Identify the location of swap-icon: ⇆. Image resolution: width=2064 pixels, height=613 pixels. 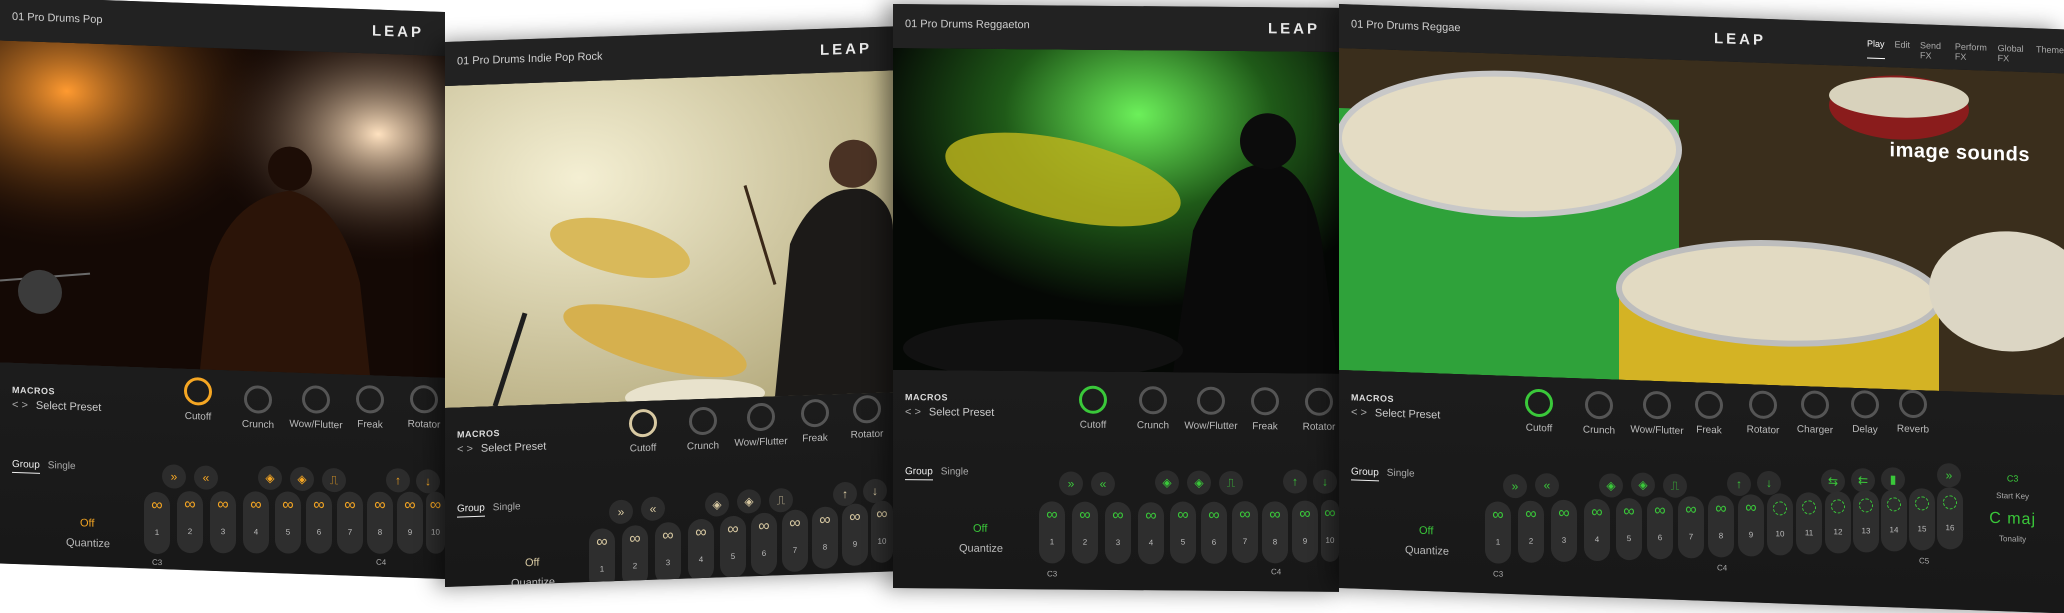
(1833, 481).